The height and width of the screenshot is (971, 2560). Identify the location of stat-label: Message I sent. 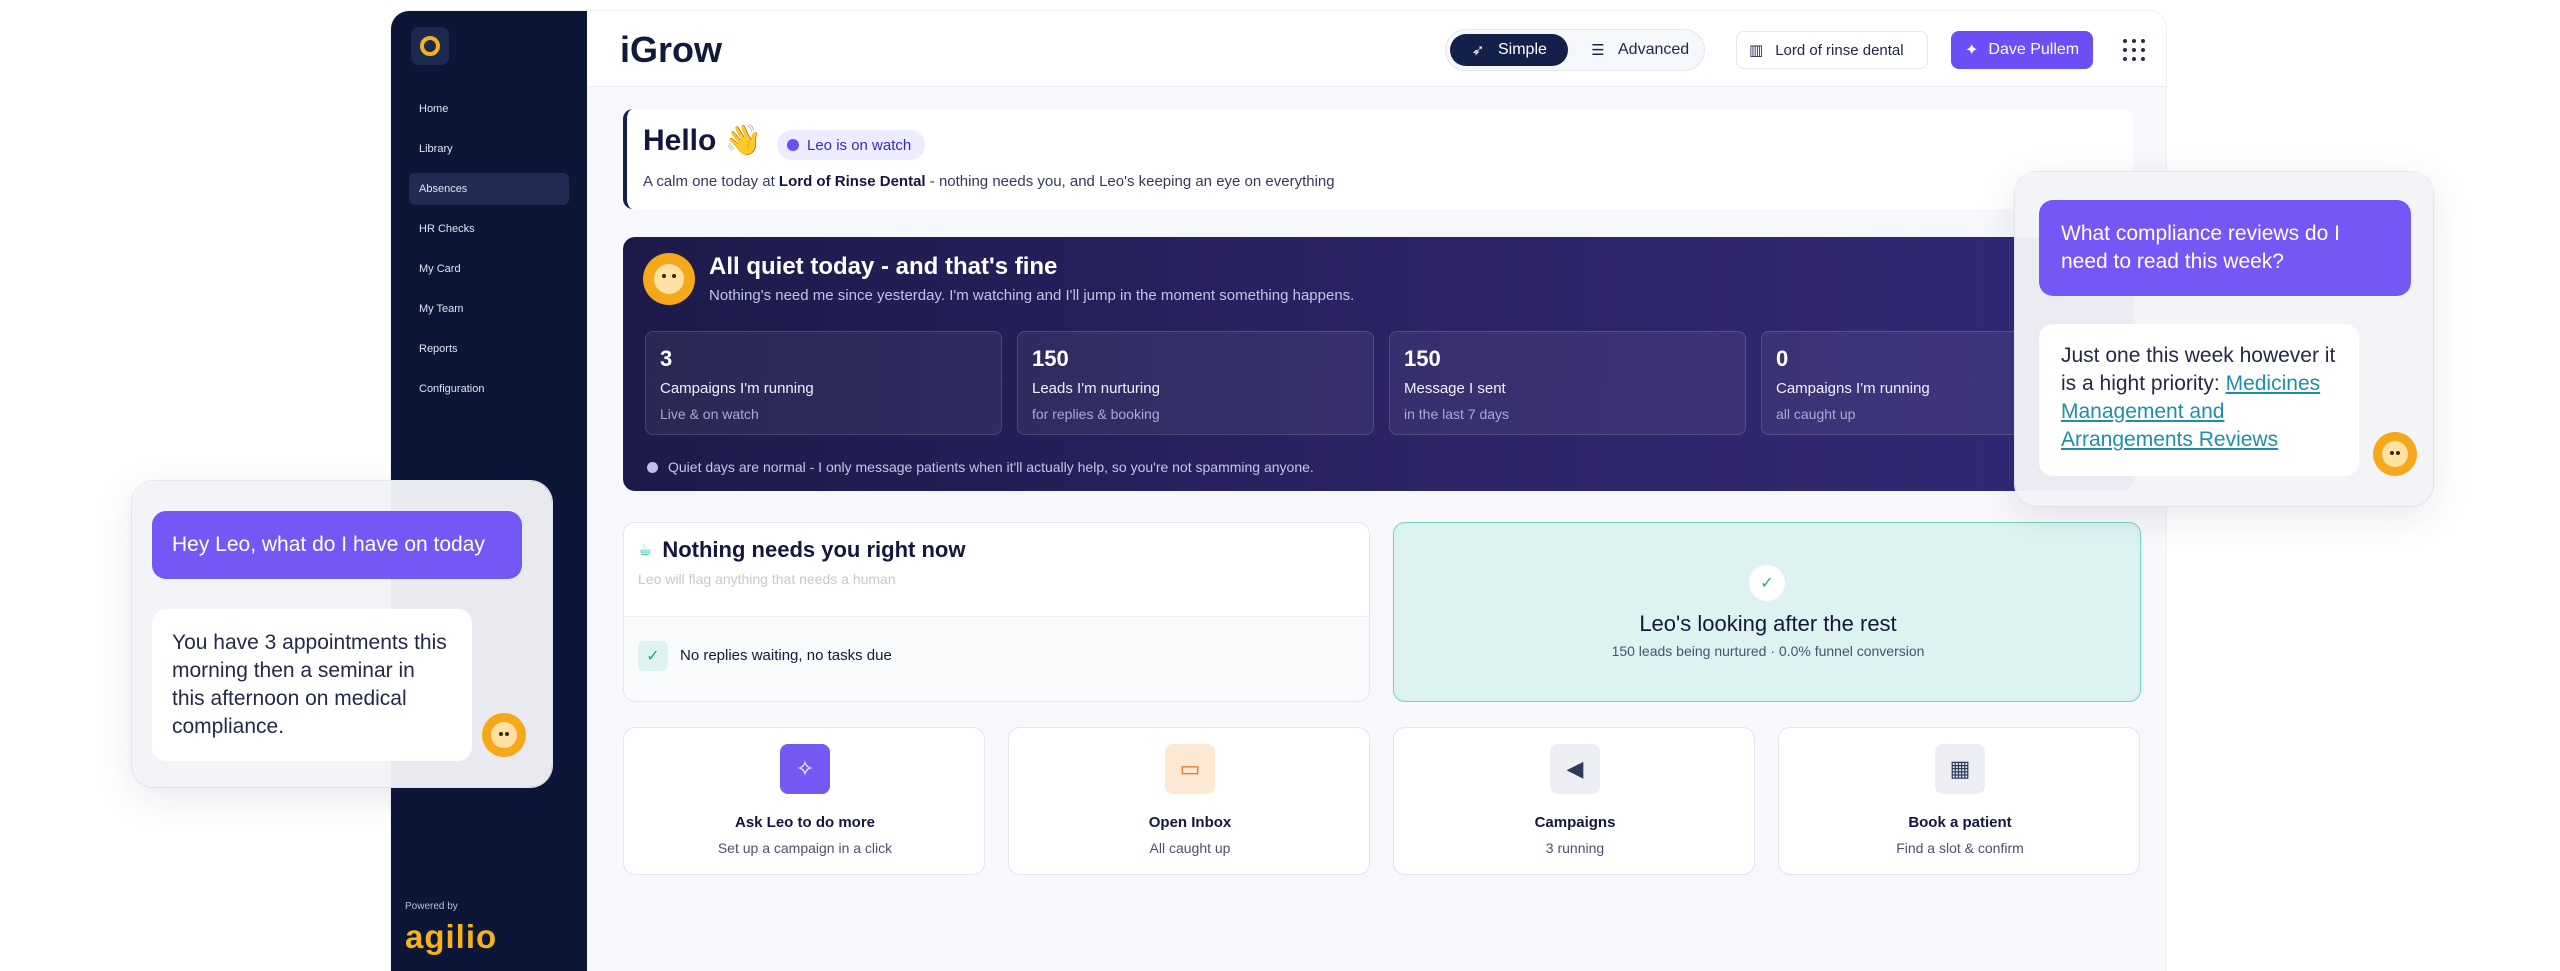
(1455, 388).